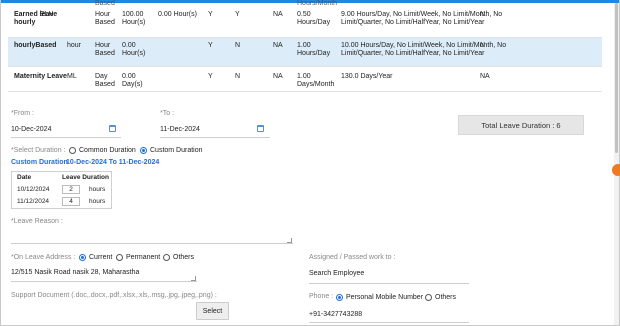 This screenshot has width=620, height=326. What do you see at coordinates (119, 257) in the screenshot?
I see `address-permanent-radio` at bounding box center [119, 257].